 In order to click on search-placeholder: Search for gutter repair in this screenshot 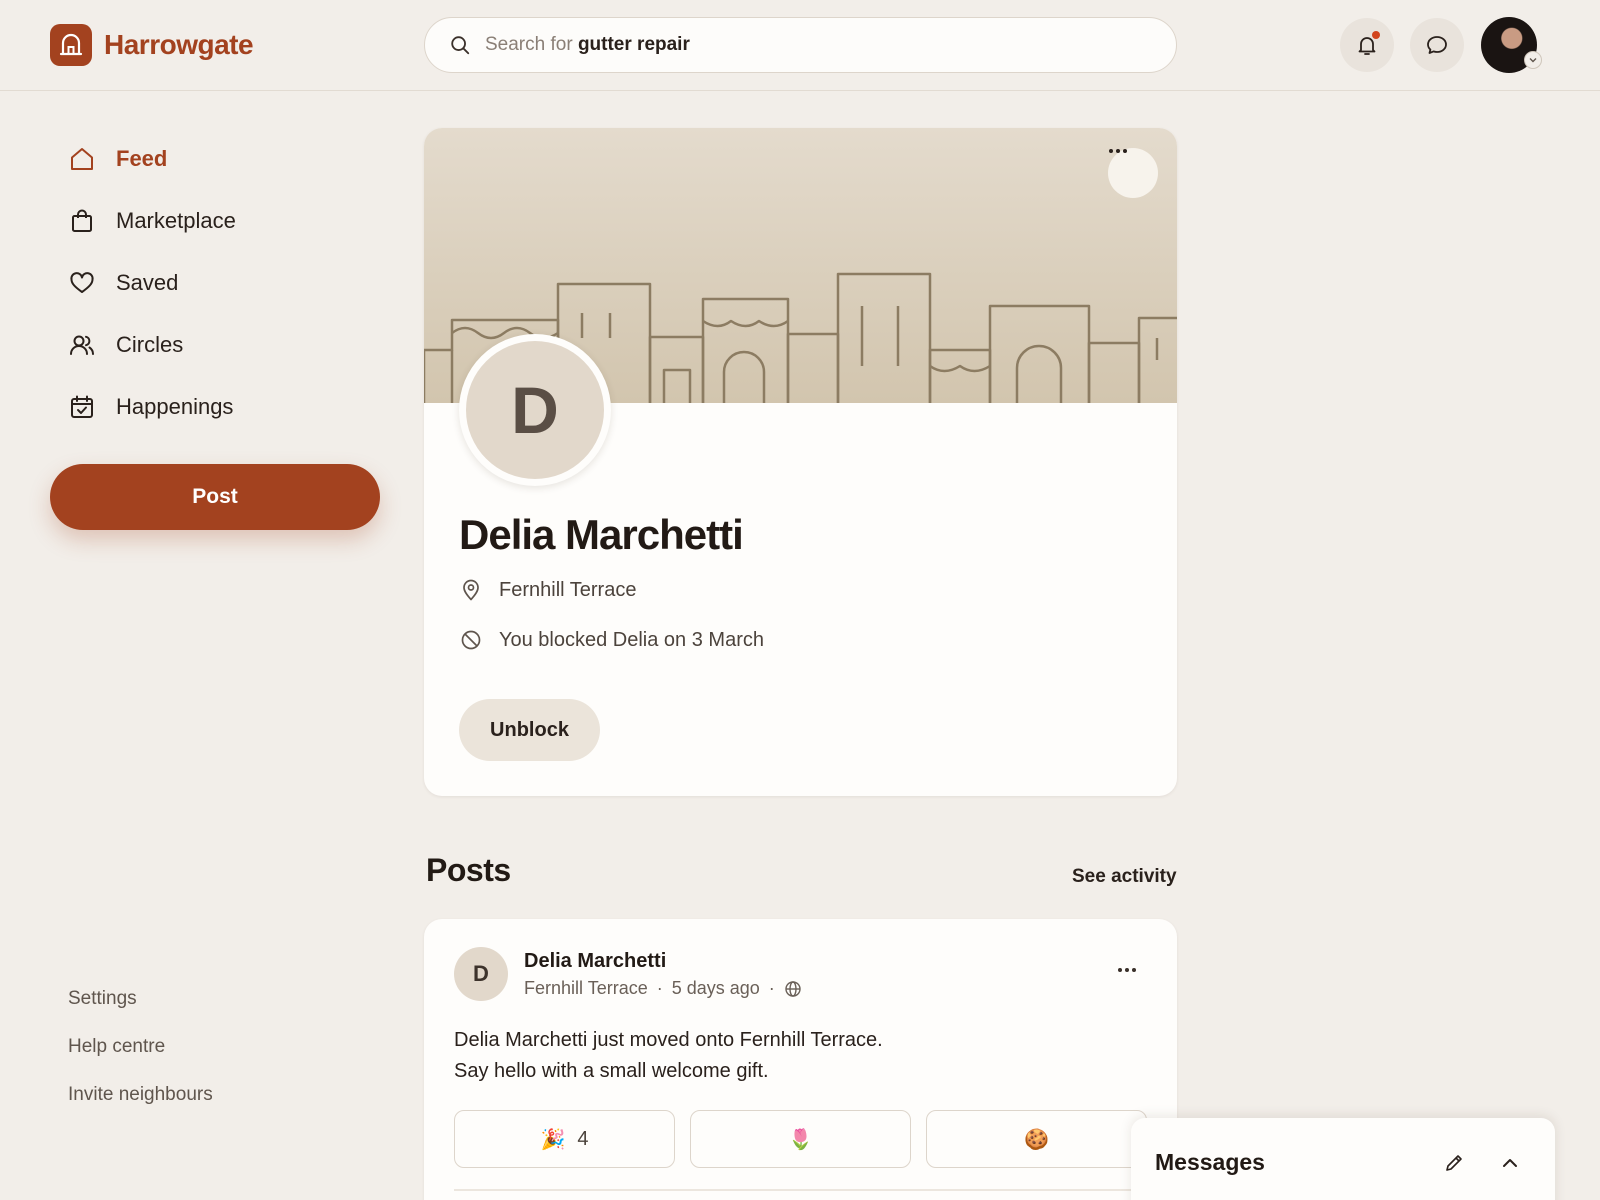, I will do `click(587, 45)`.